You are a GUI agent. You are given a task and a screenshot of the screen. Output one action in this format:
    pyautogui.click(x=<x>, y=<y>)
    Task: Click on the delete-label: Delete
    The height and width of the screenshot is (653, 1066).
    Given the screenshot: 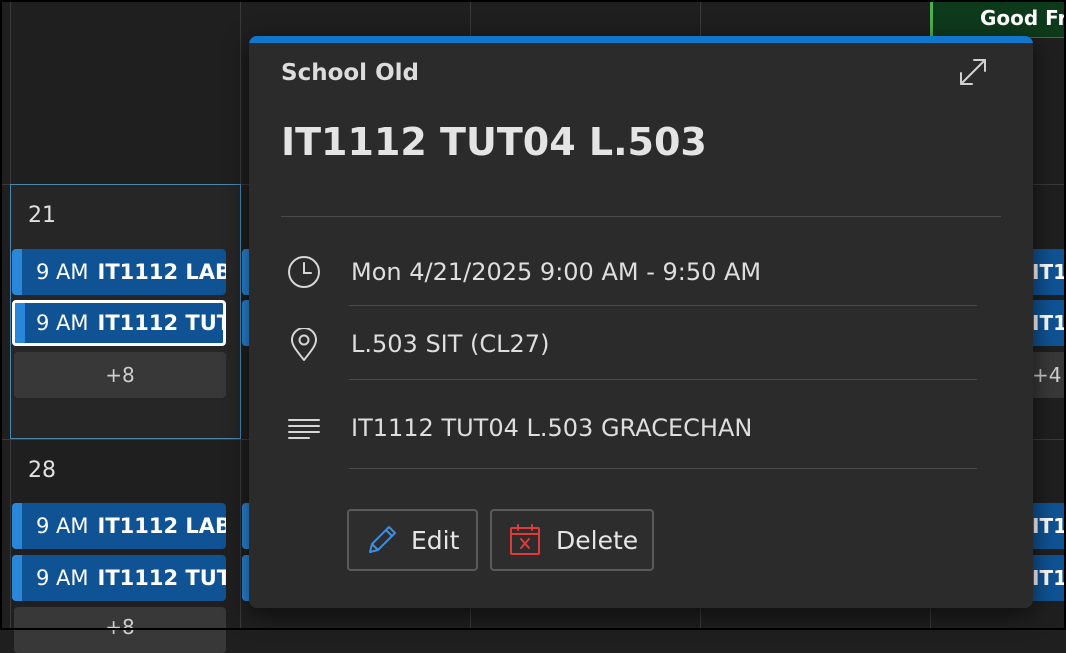 What is the action you would take?
    pyautogui.click(x=597, y=540)
    